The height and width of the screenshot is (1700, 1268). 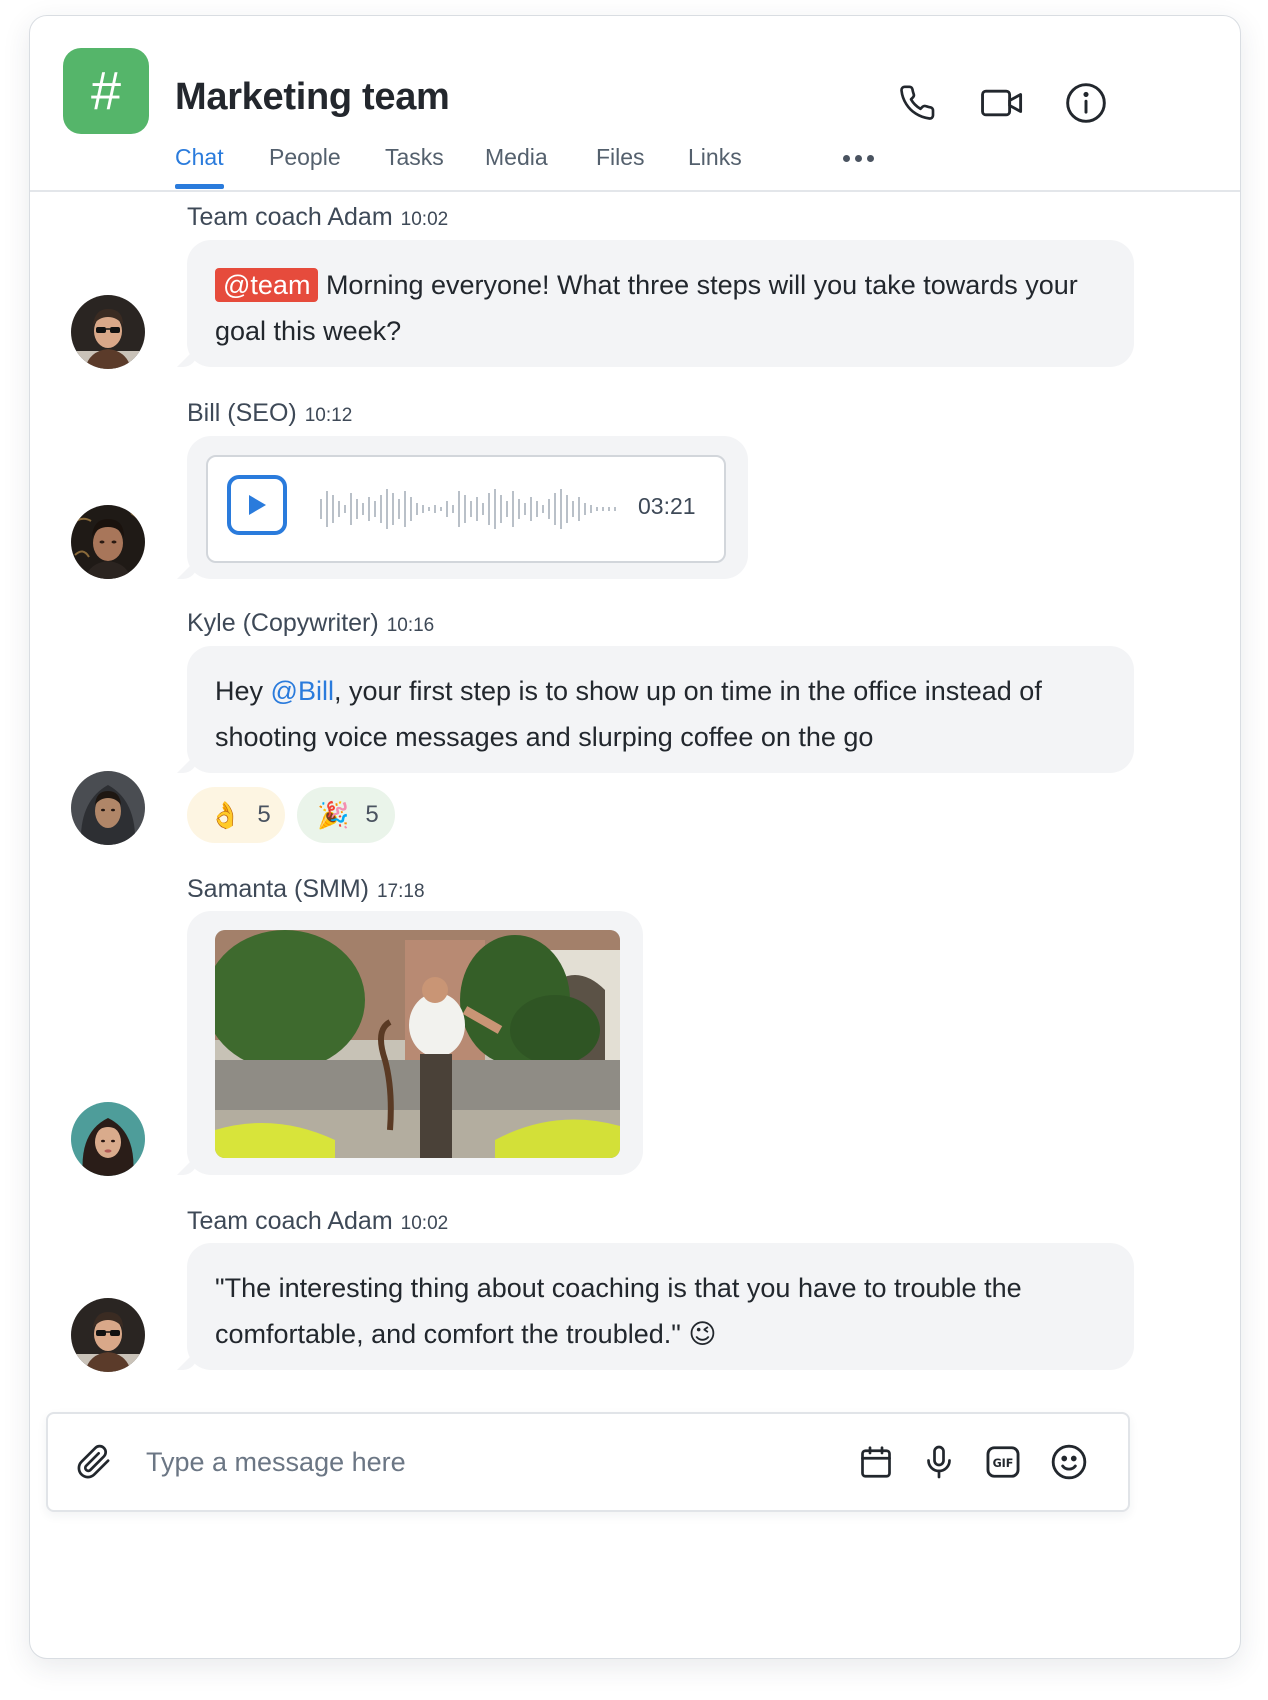 I want to click on tab-chat: Chat, so click(x=199, y=166).